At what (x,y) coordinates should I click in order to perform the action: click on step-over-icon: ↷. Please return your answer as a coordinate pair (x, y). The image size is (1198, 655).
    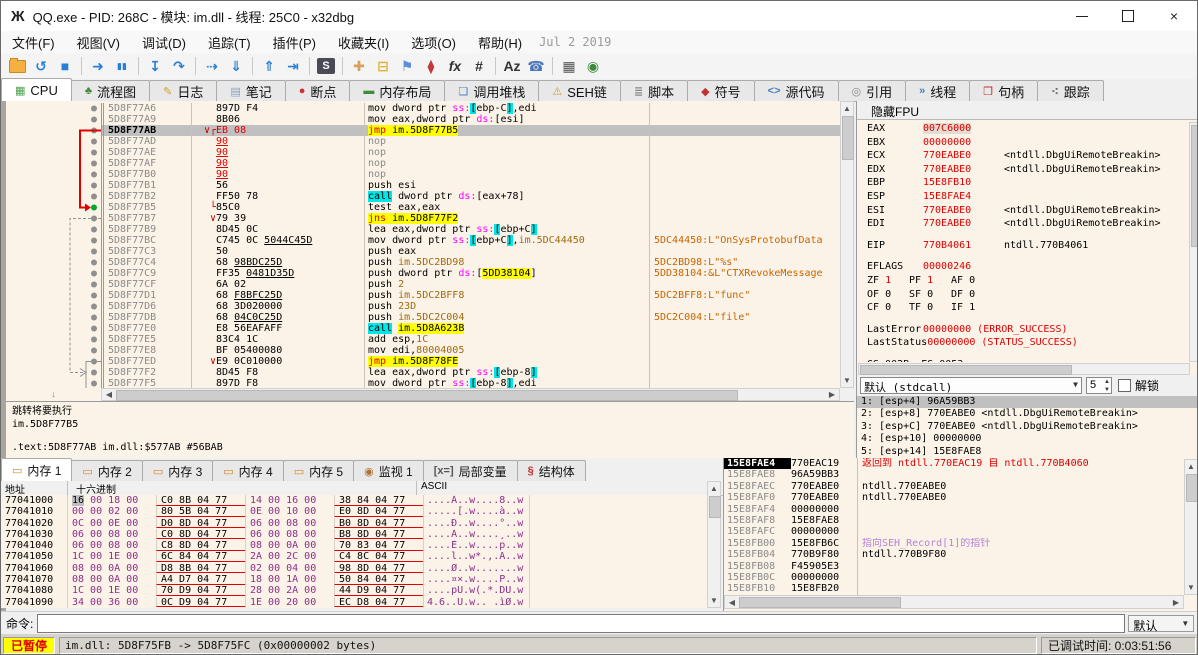
    Looking at the image, I should click on (179, 66).